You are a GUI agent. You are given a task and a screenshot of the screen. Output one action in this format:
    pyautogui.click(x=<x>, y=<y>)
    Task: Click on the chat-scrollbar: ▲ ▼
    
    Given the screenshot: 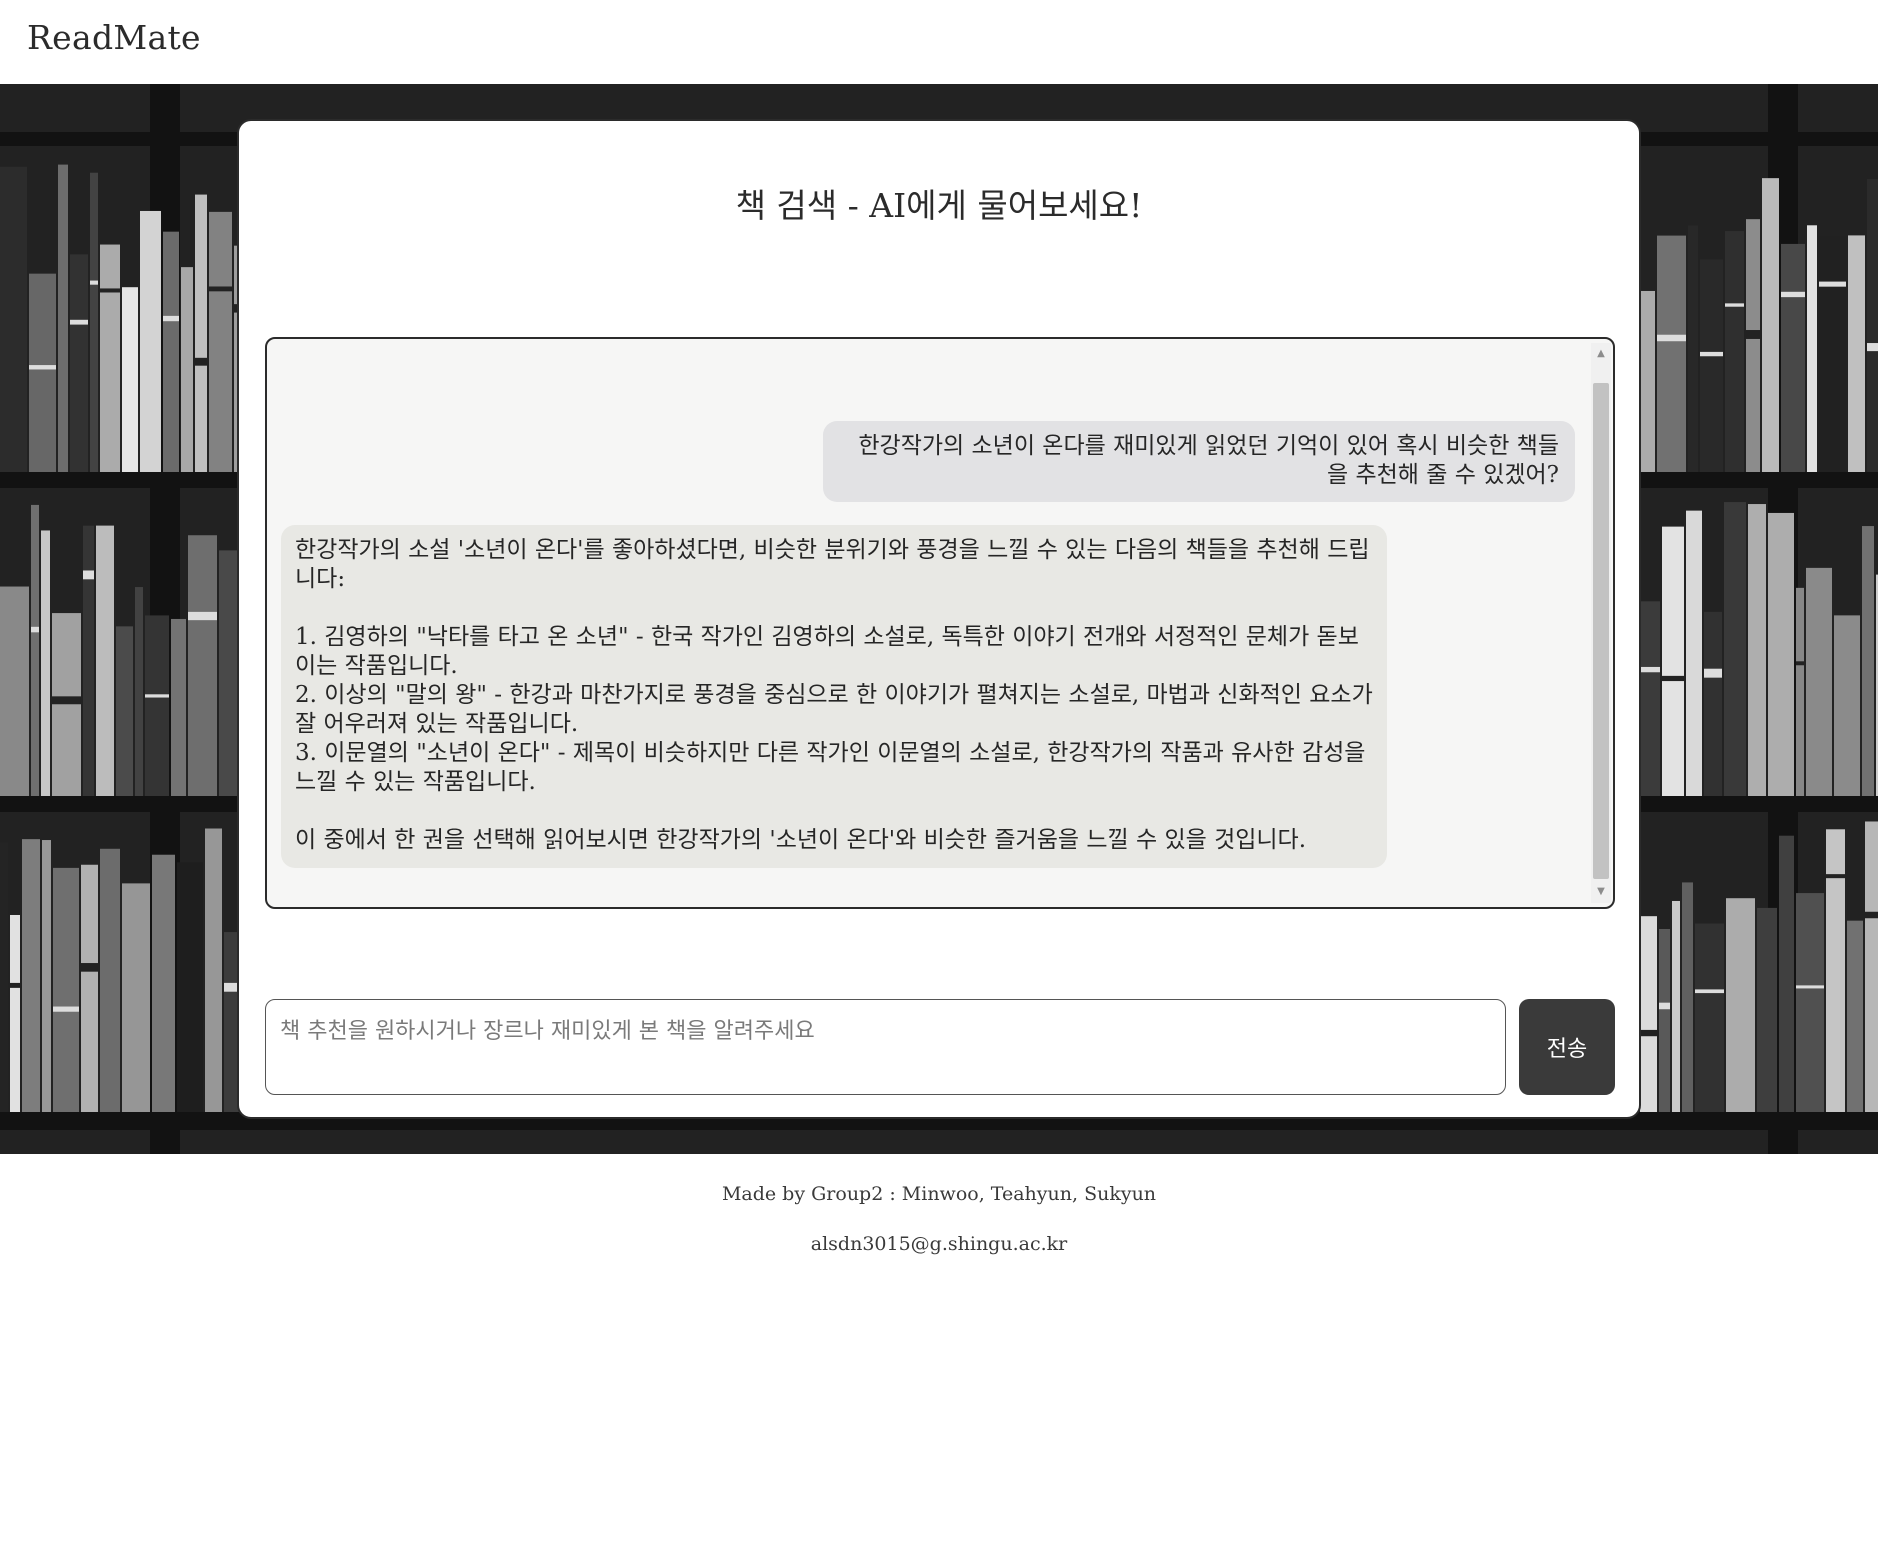 What is the action you would take?
    pyautogui.click(x=1601, y=623)
    